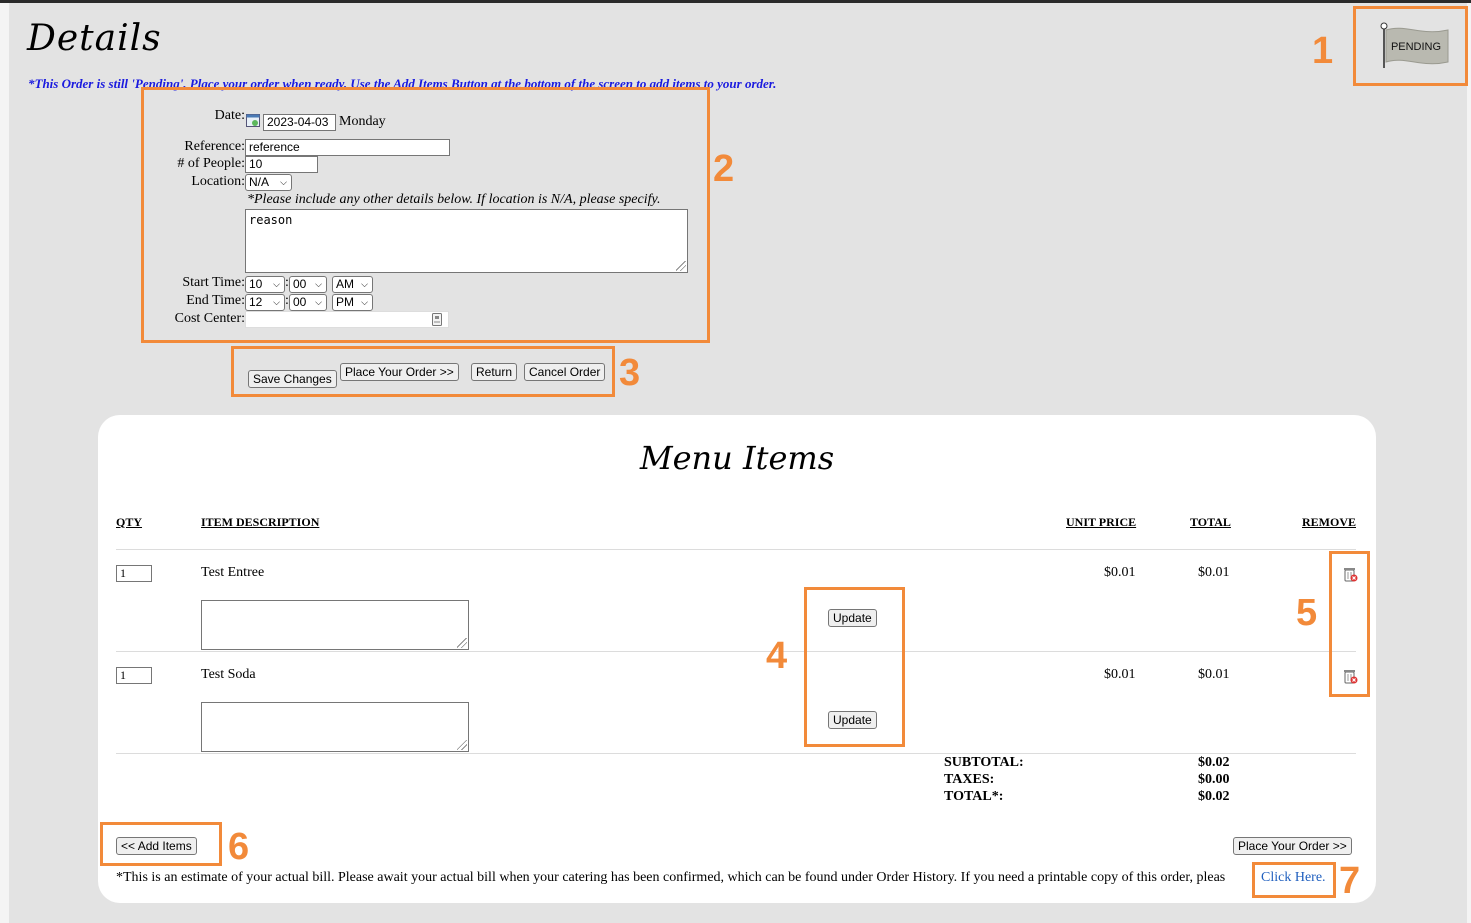 This screenshot has width=1471, height=923. What do you see at coordinates (1307, 613) in the screenshot?
I see `annotation-number-5: 5` at bounding box center [1307, 613].